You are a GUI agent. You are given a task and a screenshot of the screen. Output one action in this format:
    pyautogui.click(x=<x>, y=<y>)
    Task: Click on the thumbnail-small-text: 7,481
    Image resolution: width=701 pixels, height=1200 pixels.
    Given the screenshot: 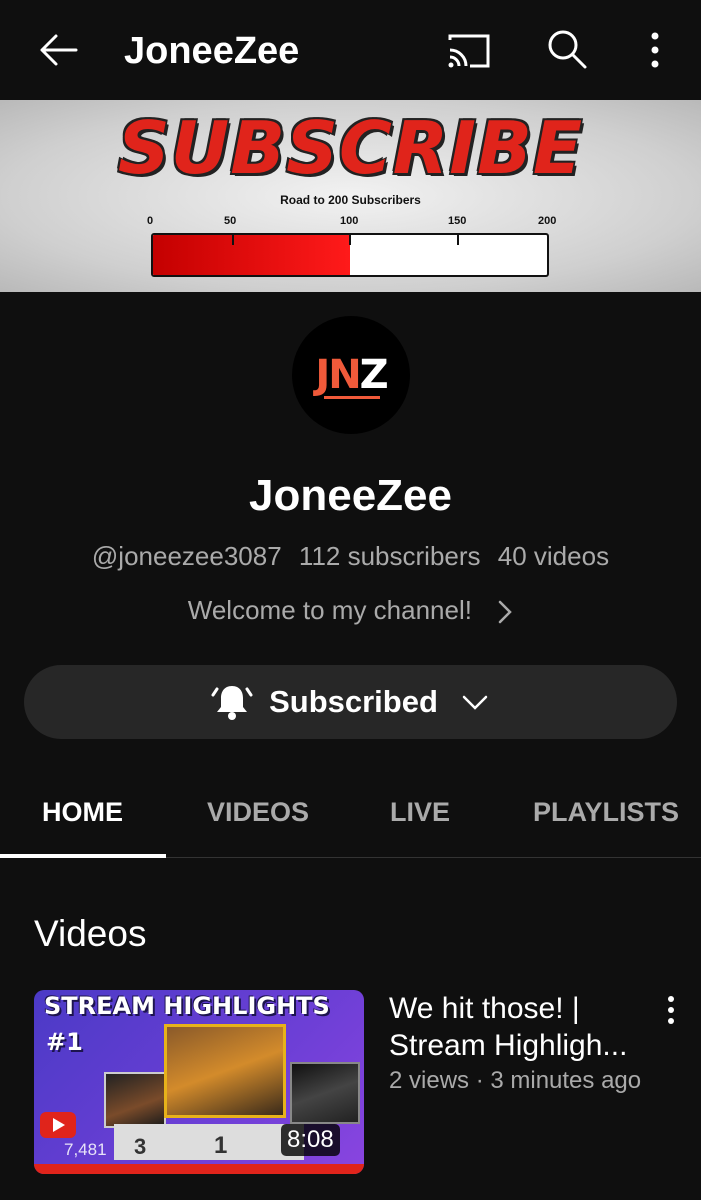 What is the action you would take?
    pyautogui.click(x=85, y=1149)
    